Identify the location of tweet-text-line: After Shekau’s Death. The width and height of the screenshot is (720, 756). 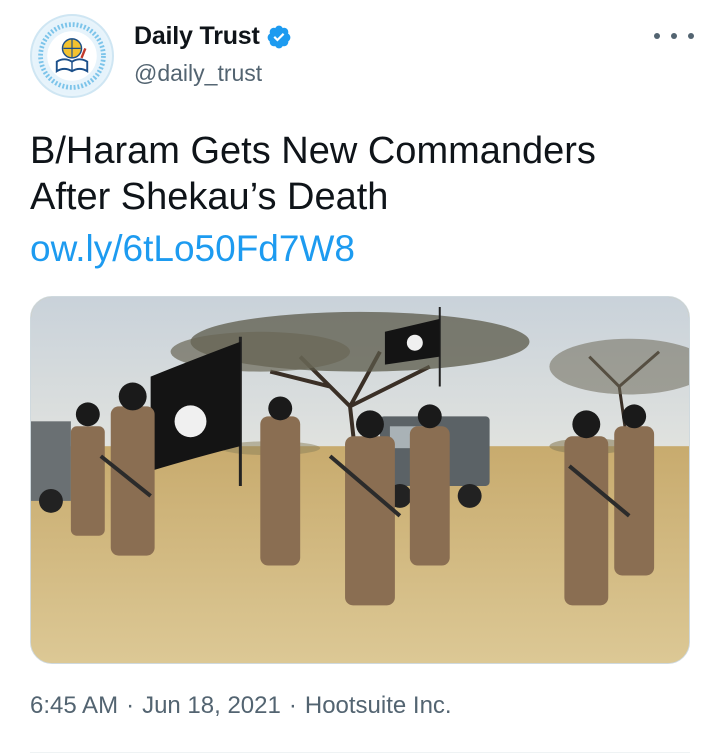
(209, 197).